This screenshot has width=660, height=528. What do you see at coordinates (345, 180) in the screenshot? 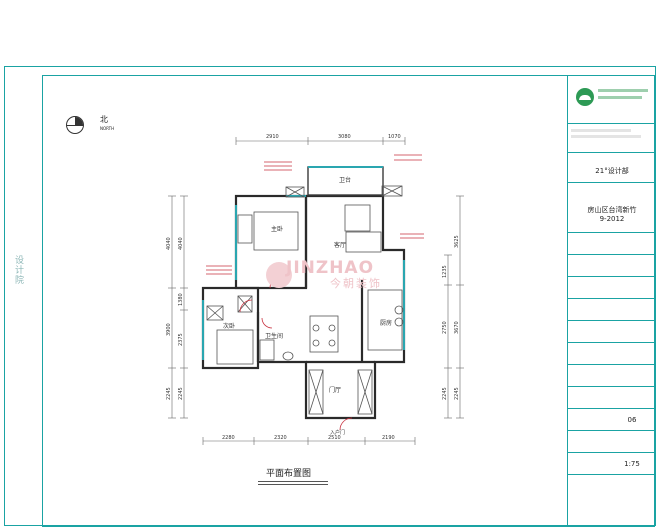
I see `room-balcony: 卫台` at bounding box center [345, 180].